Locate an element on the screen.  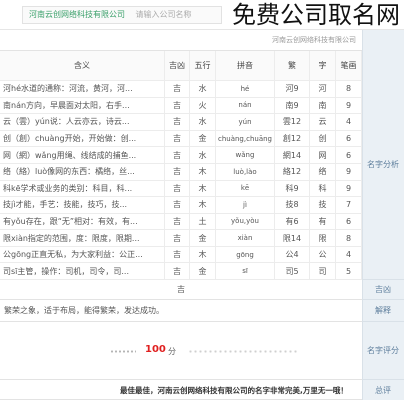
row-2-element: 火 is located at coordinates (203, 106).